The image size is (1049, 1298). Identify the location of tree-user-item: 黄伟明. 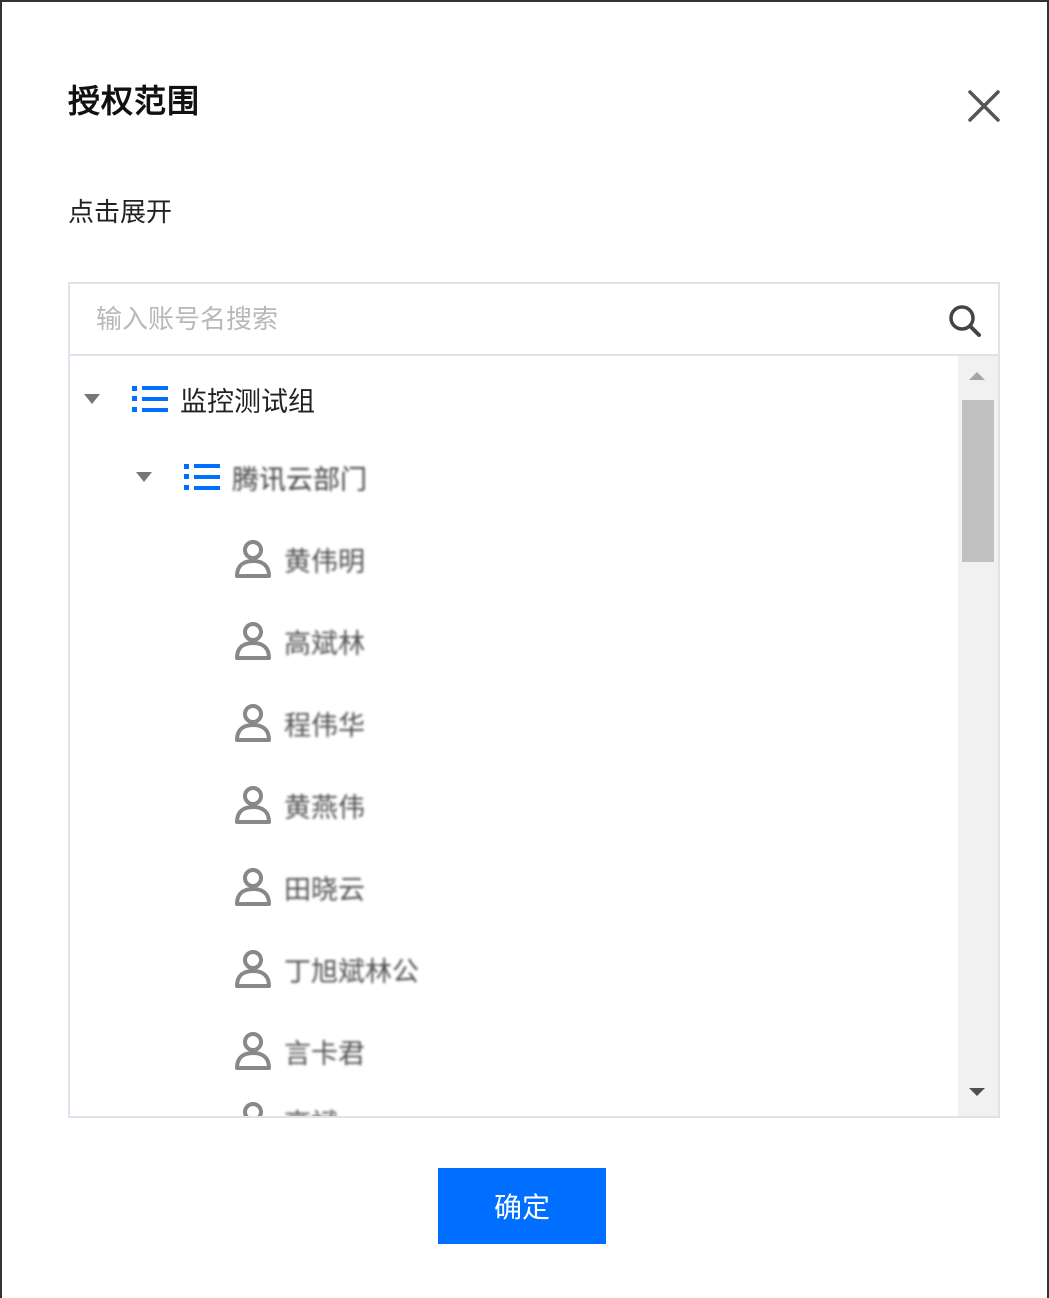
(299, 559).